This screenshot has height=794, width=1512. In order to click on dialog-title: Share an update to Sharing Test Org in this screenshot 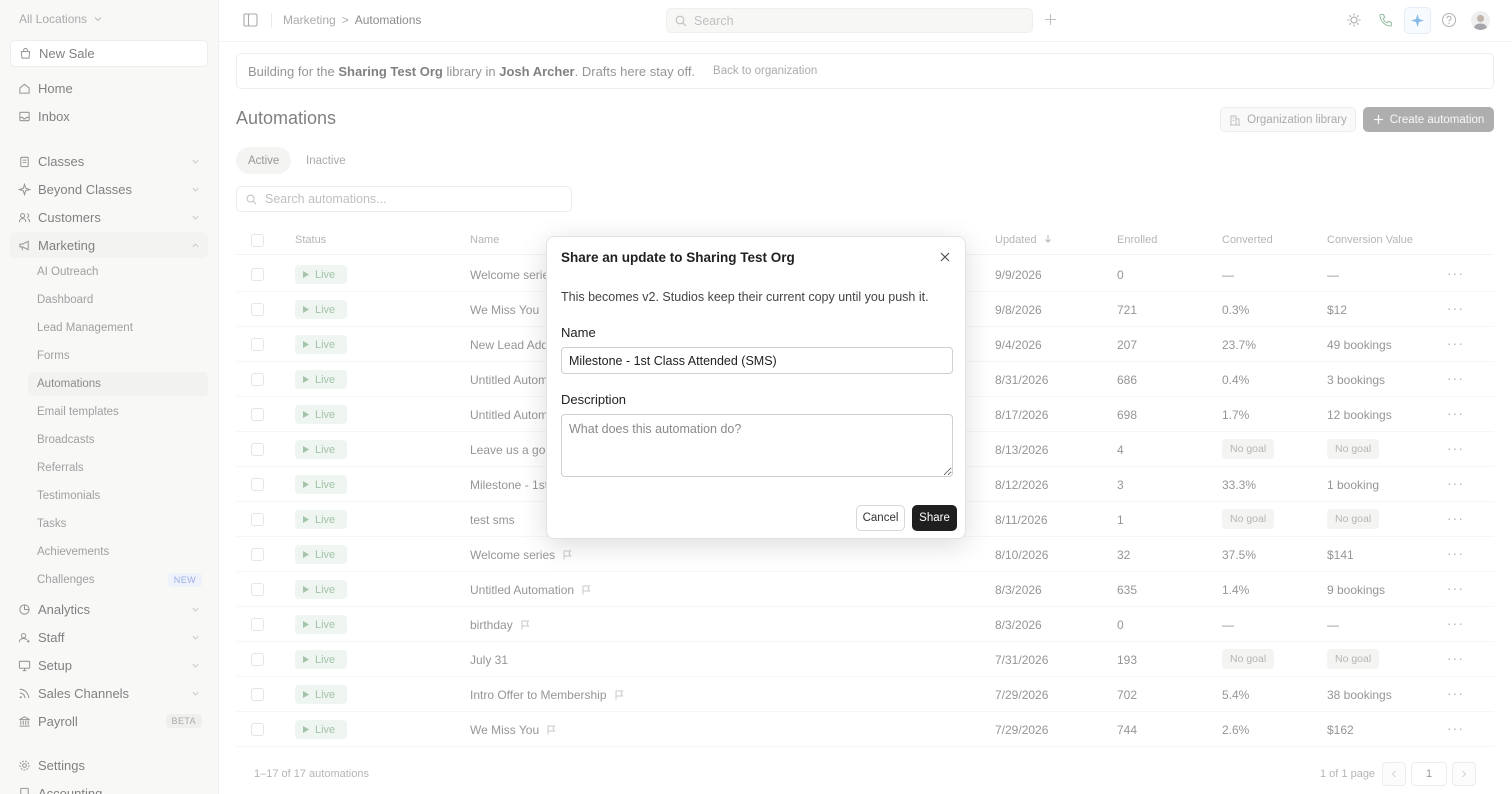, I will do `click(678, 257)`.